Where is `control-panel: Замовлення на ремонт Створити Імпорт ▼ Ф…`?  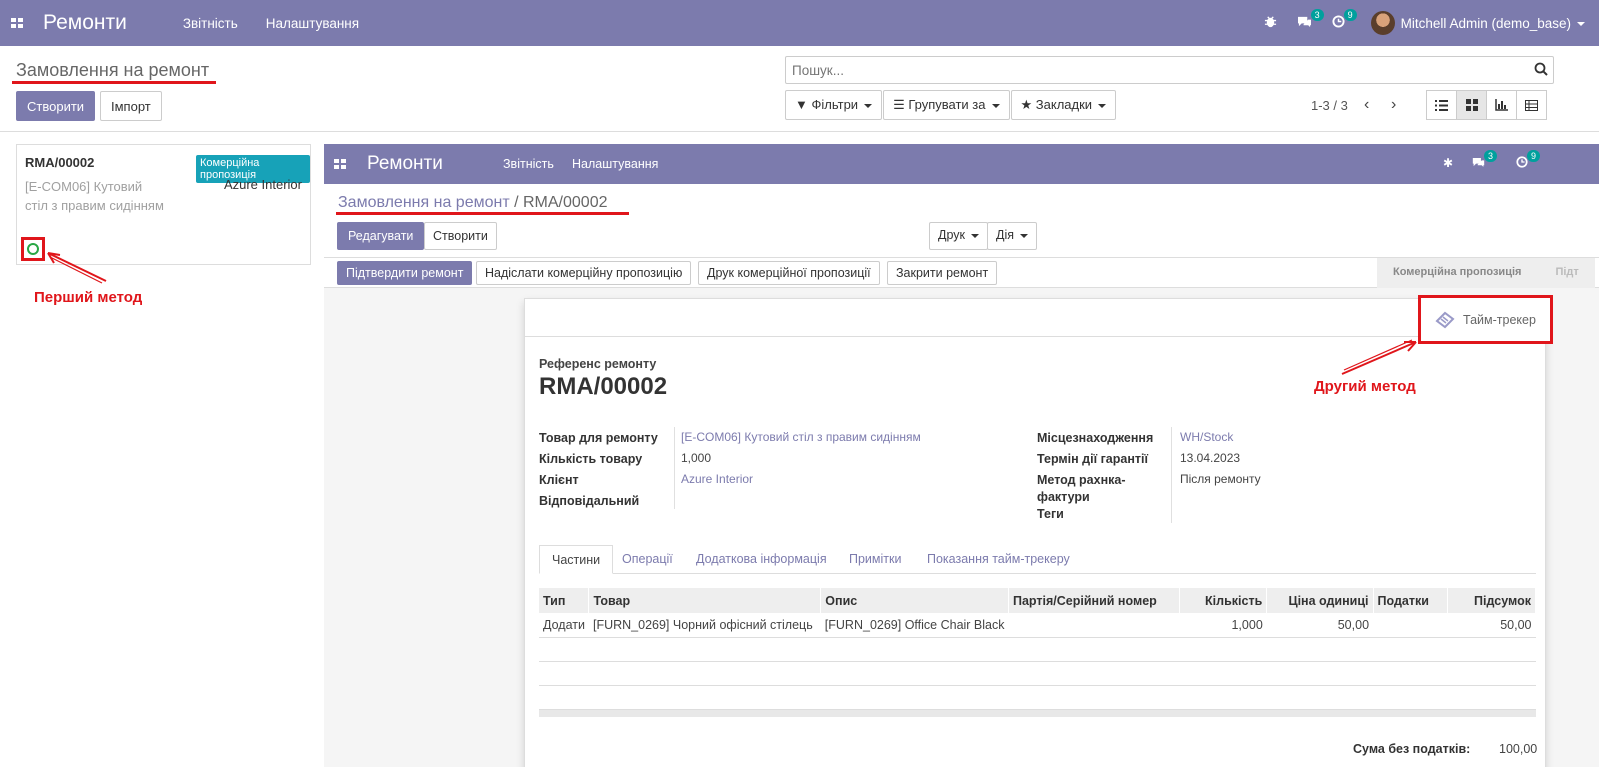 control-panel: Замовлення на ремонт Створити Імпорт ▼ Ф… is located at coordinates (799, 89).